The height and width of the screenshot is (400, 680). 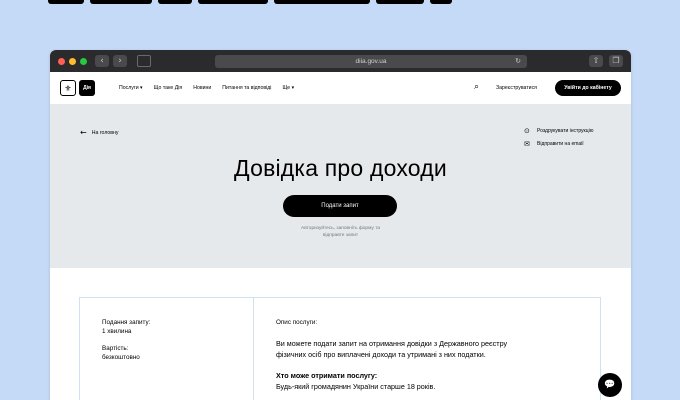 What do you see at coordinates (340, 168) in the screenshot?
I see `page-title: Довідка про доходи` at bounding box center [340, 168].